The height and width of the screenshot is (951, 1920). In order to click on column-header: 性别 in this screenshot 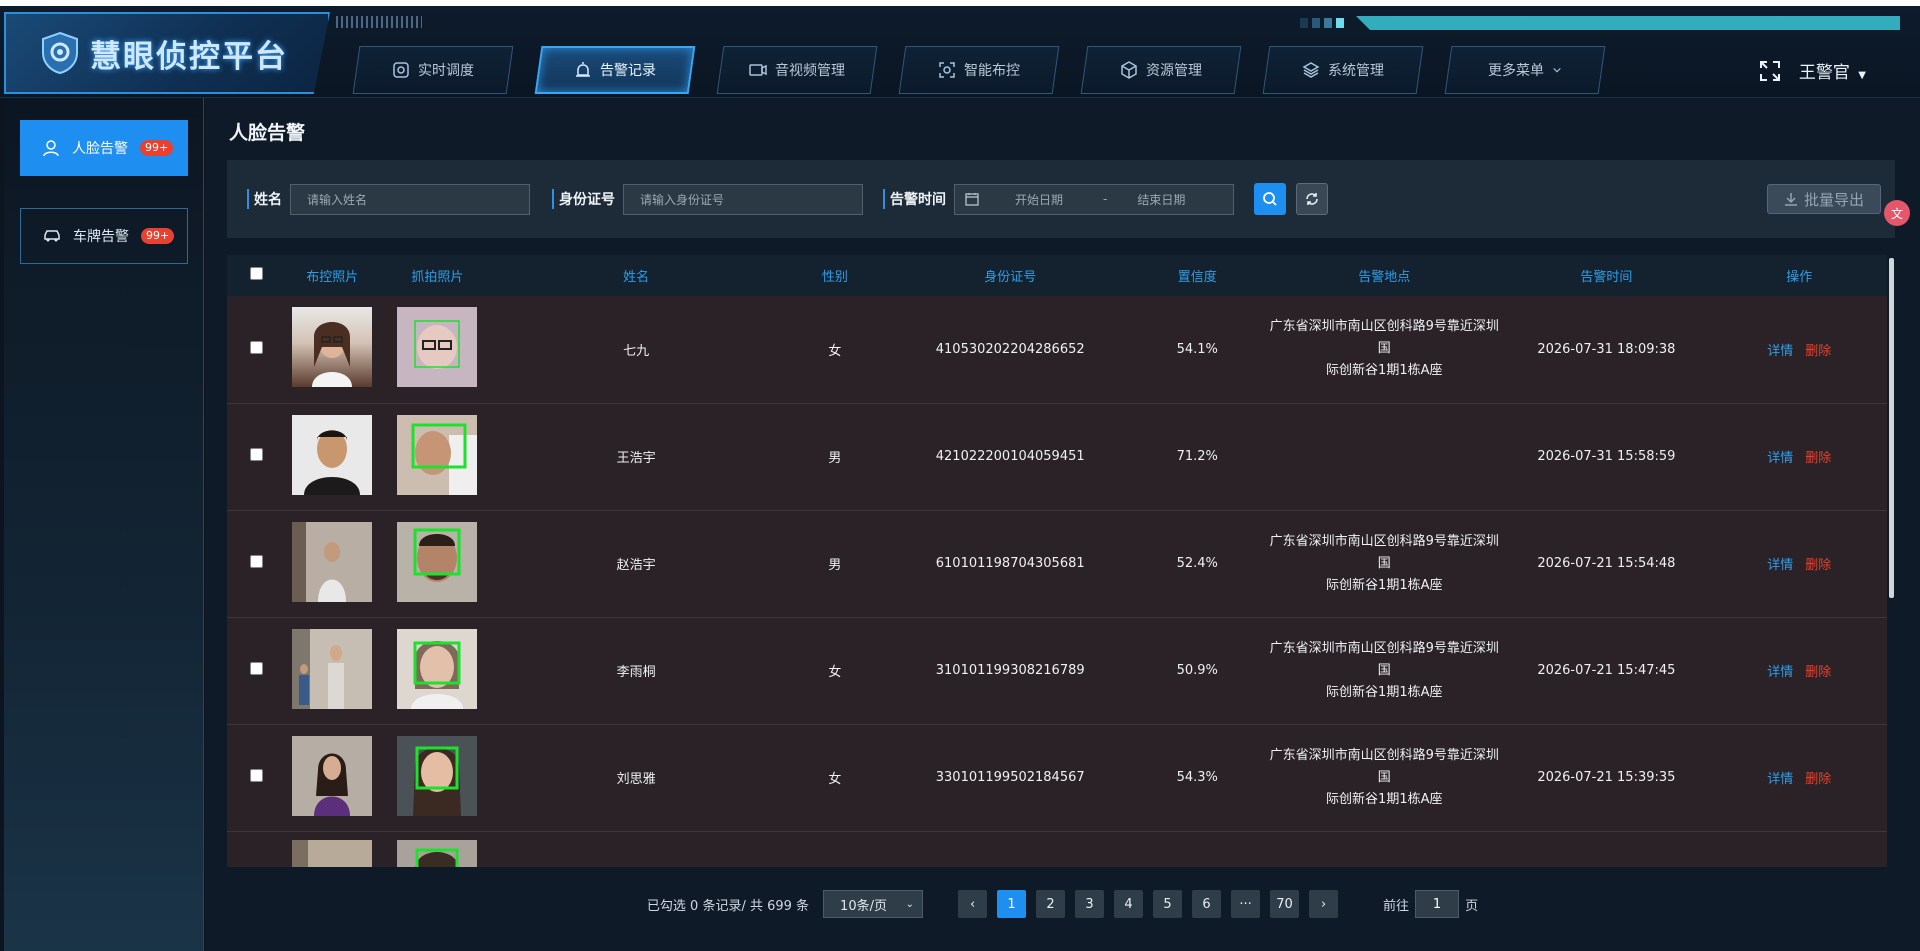, I will do `click(834, 275)`.